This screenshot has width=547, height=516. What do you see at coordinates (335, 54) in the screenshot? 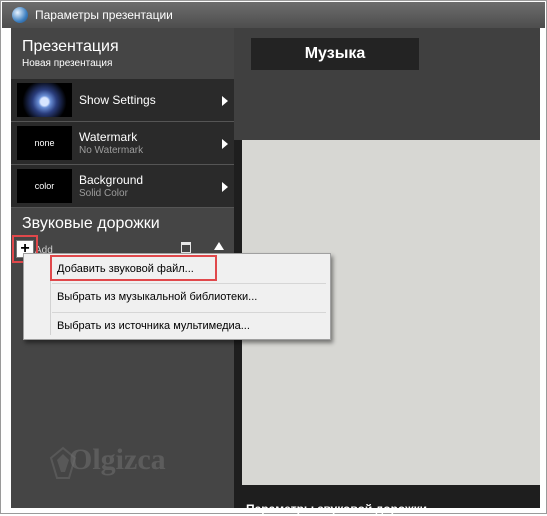
I see `tab-music: Музыка` at bounding box center [335, 54].